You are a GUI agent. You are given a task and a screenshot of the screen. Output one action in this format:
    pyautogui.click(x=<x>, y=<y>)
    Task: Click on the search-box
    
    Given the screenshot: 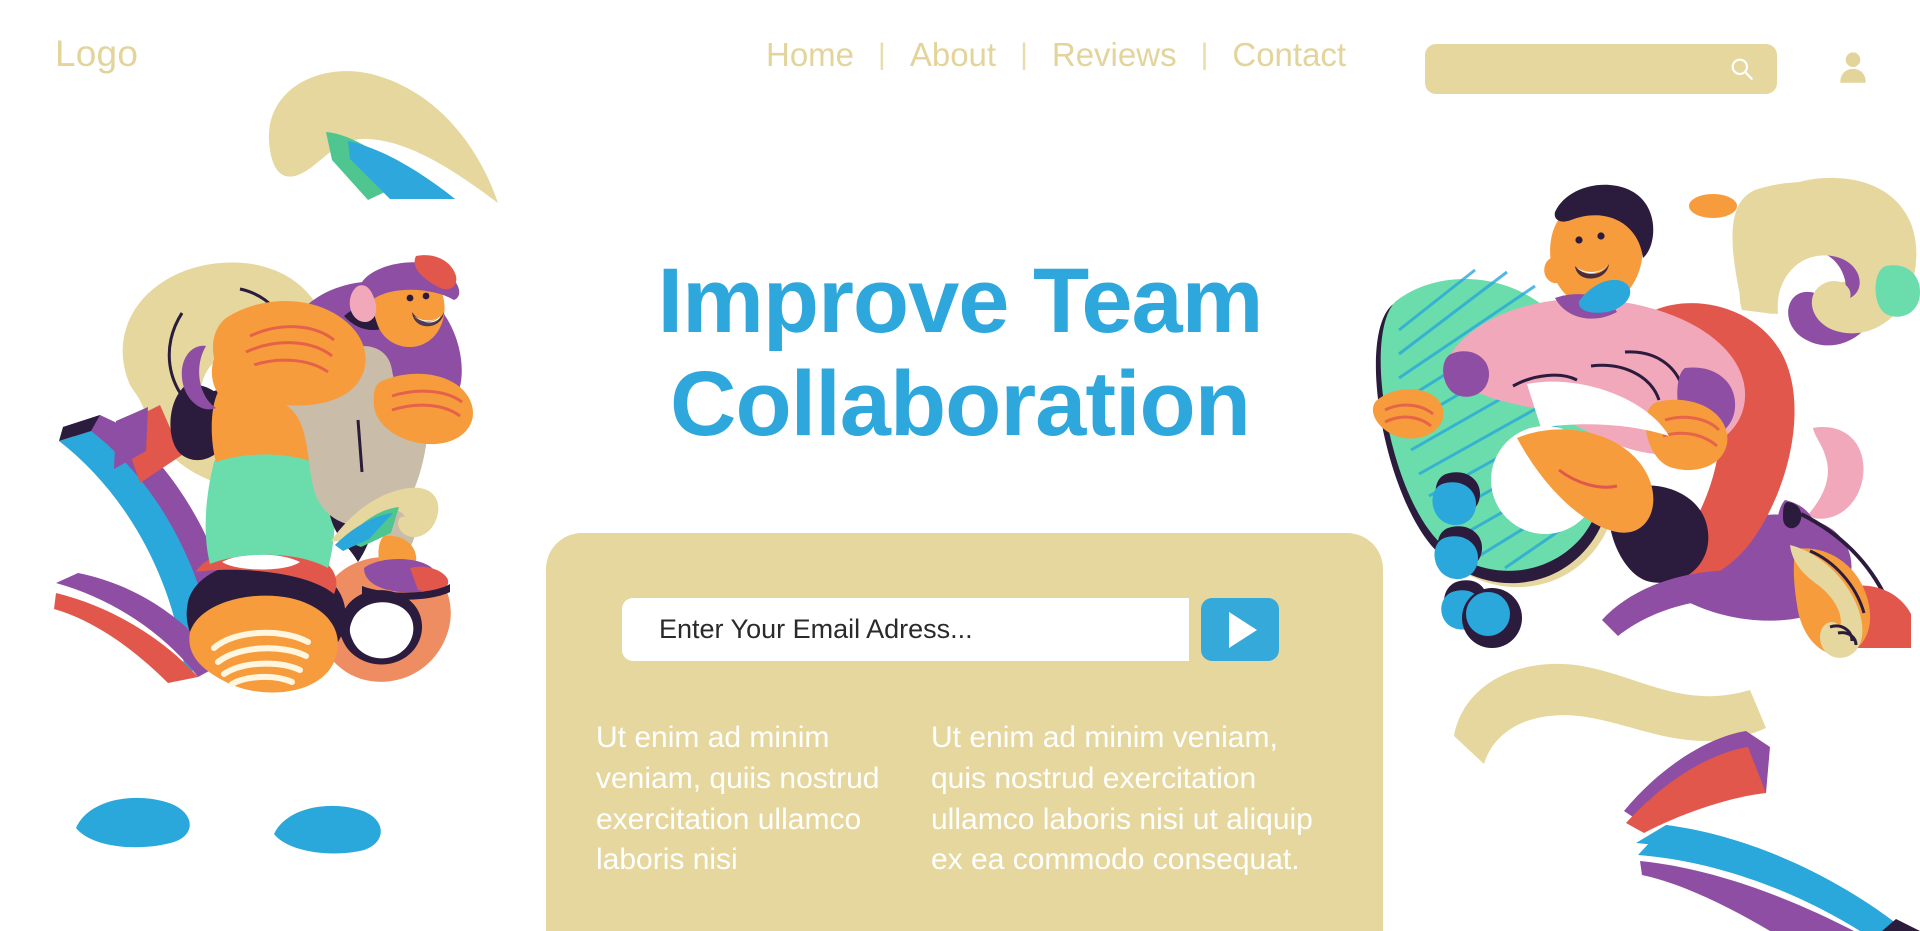 What is the action you would take?
    pyautogui.click(x=1601, y=69)
    